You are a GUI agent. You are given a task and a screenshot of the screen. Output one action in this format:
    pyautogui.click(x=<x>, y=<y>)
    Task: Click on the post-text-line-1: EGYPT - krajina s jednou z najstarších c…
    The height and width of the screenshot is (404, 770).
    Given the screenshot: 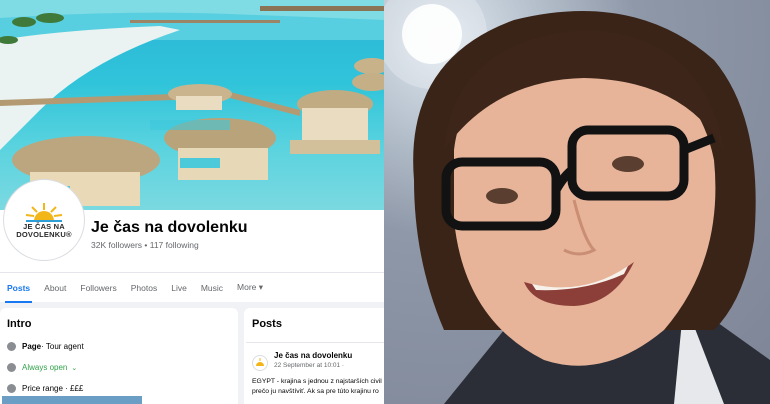 What is the action you would take?
    pyautogui.click(x=317, y=381)
    